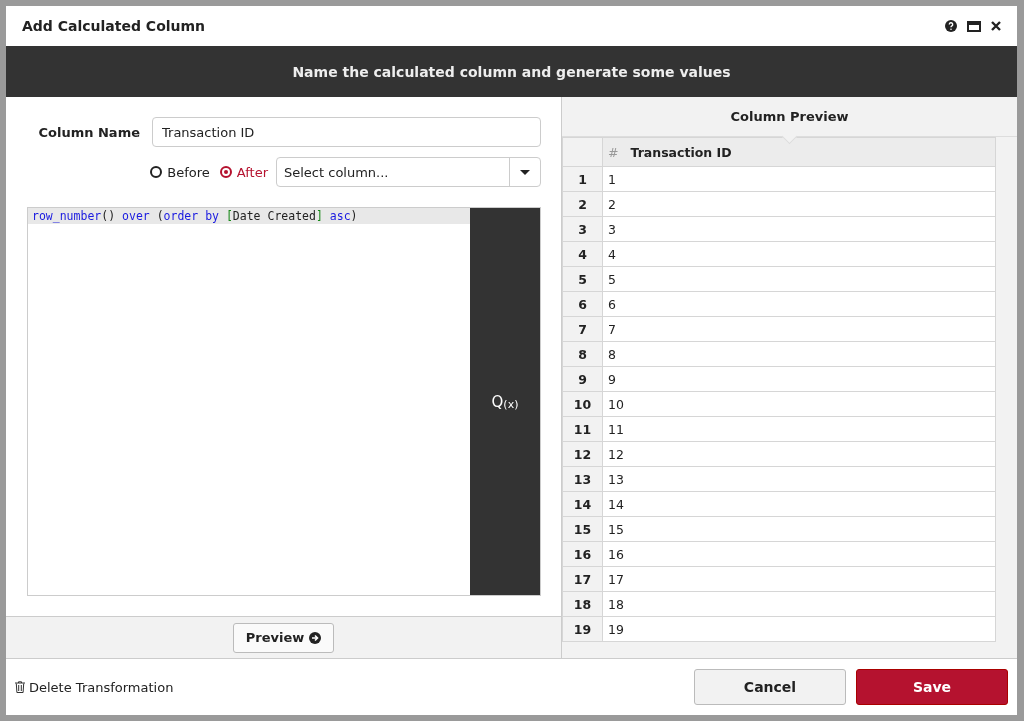 The height and width of the screenshot is (721, 1024). I want to click on column-header: # Transaction ID, so click(799, 152).